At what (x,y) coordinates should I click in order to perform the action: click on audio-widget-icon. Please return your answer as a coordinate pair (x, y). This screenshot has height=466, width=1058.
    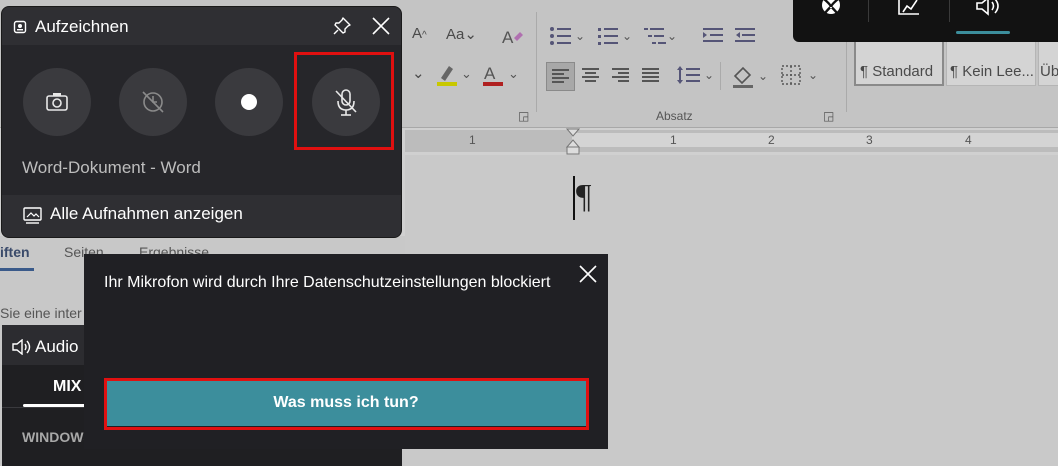
    Looking at the image, I should click on (22, 347).